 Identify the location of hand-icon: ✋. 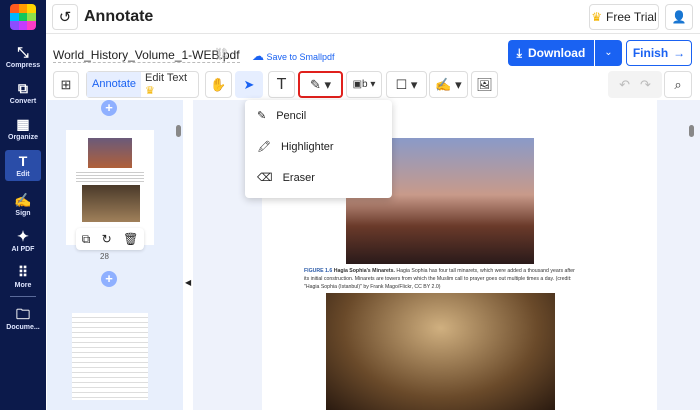
(218, 84).